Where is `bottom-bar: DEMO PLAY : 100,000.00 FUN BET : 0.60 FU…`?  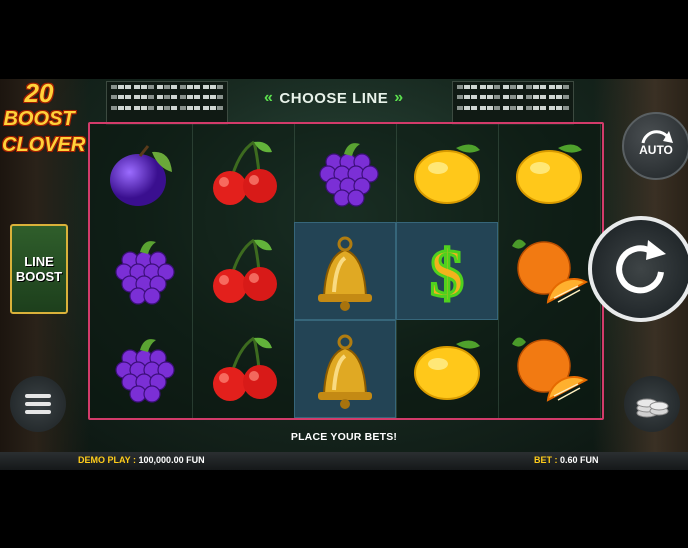 bottom-bar: DEMO PLAY : 100,000.00 FUN BET : 0.60 FU… is located at coordinates (344, 461).